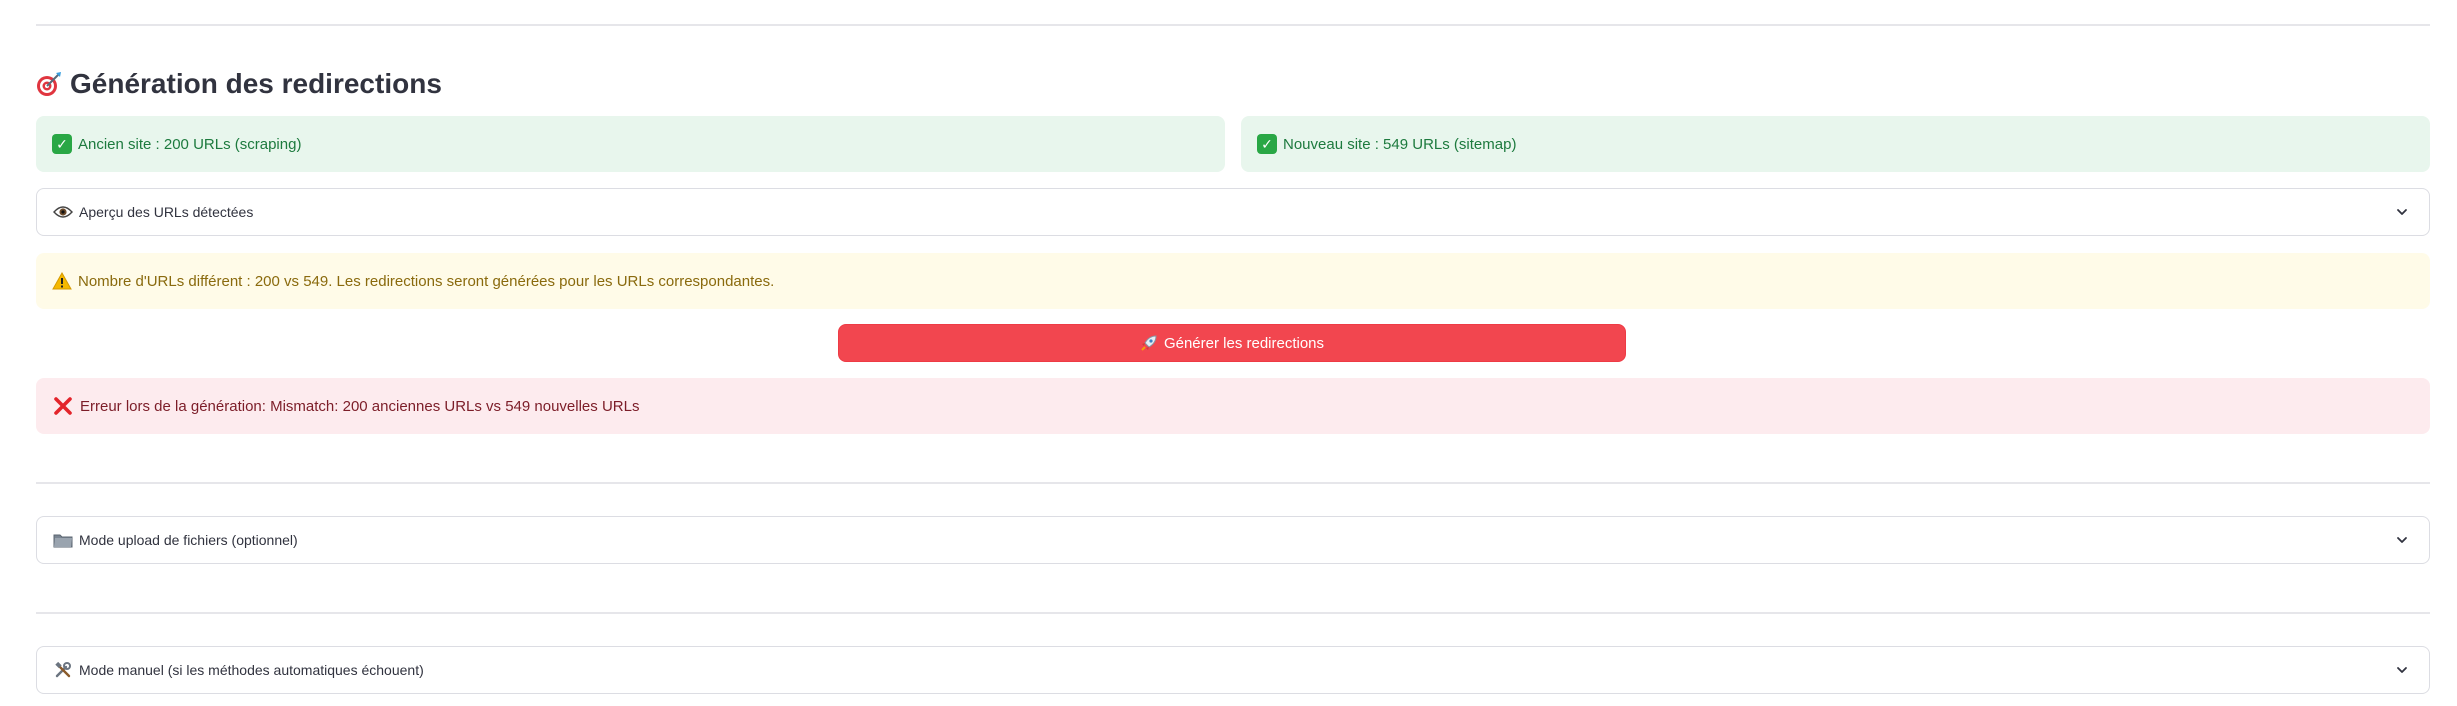 Image resolution: width=2457 pixels, height=706 pixels. What do you see at coordinates (63, 540) in the screenshot?
I see `folder-icon` at bounding box center [63, 540].